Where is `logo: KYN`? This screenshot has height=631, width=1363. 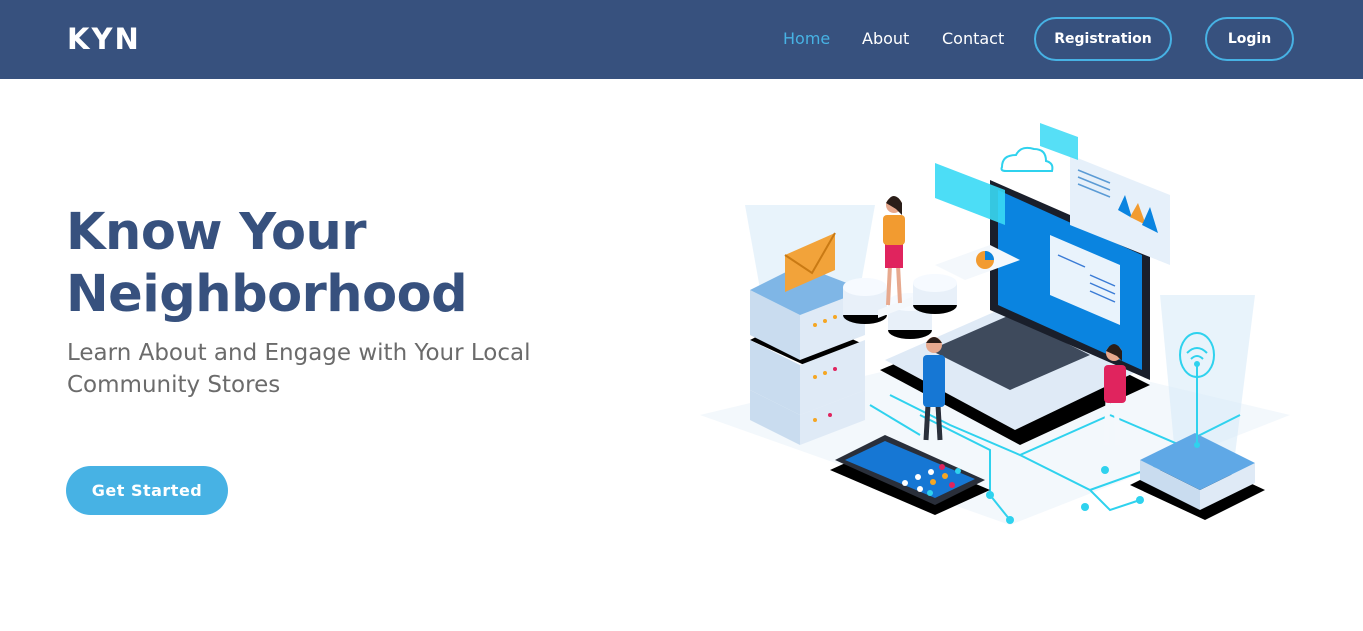 logo: KYN is located at coordinates (104, 39).